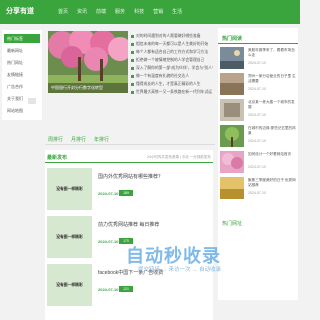 The width and height of the screenshot is (320, 320). Describe the element at coordinates (22, 50) in the screenshot. I see `sidebar-item: 最新网址` at that location.